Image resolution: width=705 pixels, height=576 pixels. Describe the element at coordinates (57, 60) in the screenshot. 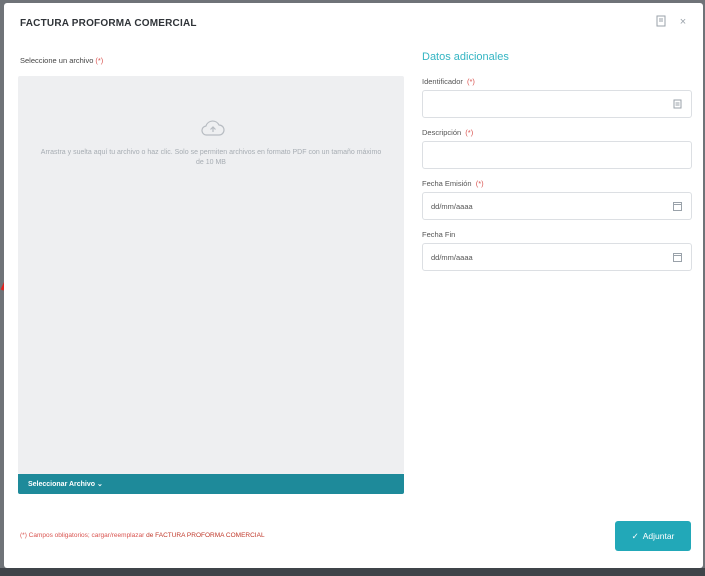

I see `file-label-text: Seleccione un archivo` at that location.